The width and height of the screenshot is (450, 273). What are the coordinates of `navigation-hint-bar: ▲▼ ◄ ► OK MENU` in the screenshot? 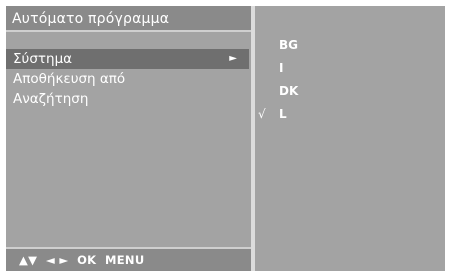 It's located at (128, 259).